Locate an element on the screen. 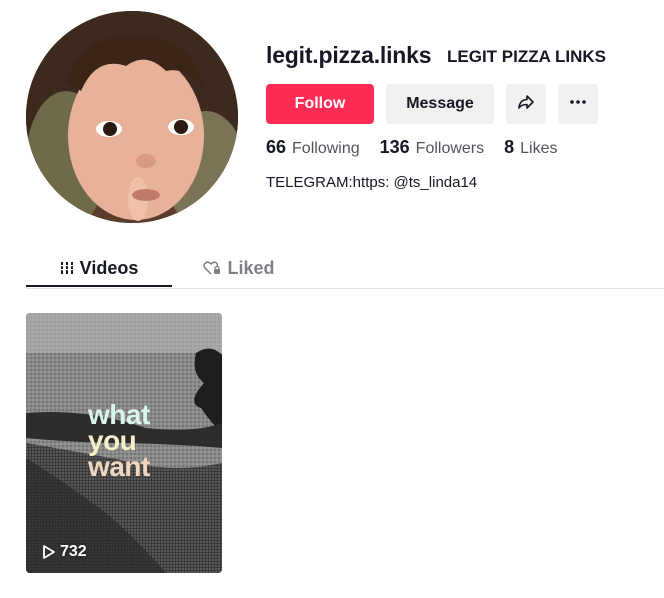  message-button: Message is located at coordinates (440, 104).